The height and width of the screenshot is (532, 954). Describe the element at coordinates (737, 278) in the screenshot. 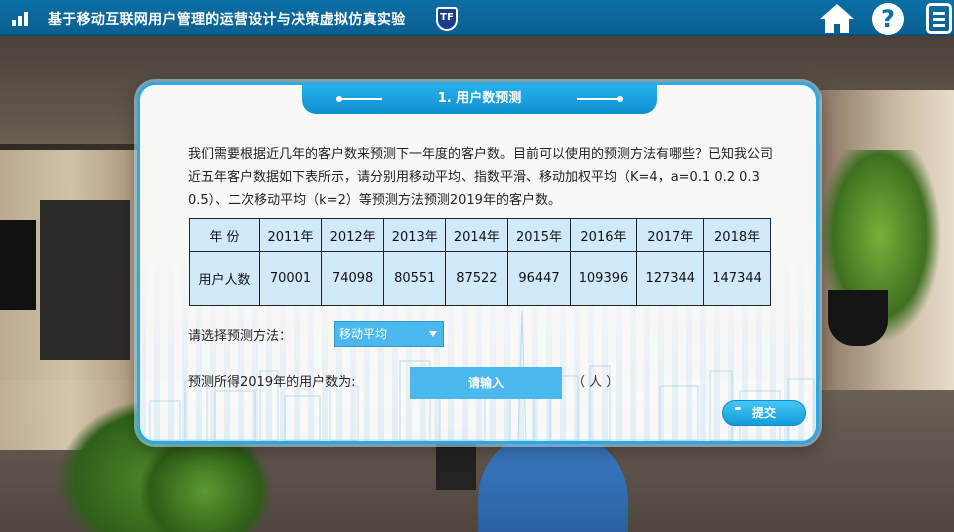

I see `table-value-cell: 147344` at that location.